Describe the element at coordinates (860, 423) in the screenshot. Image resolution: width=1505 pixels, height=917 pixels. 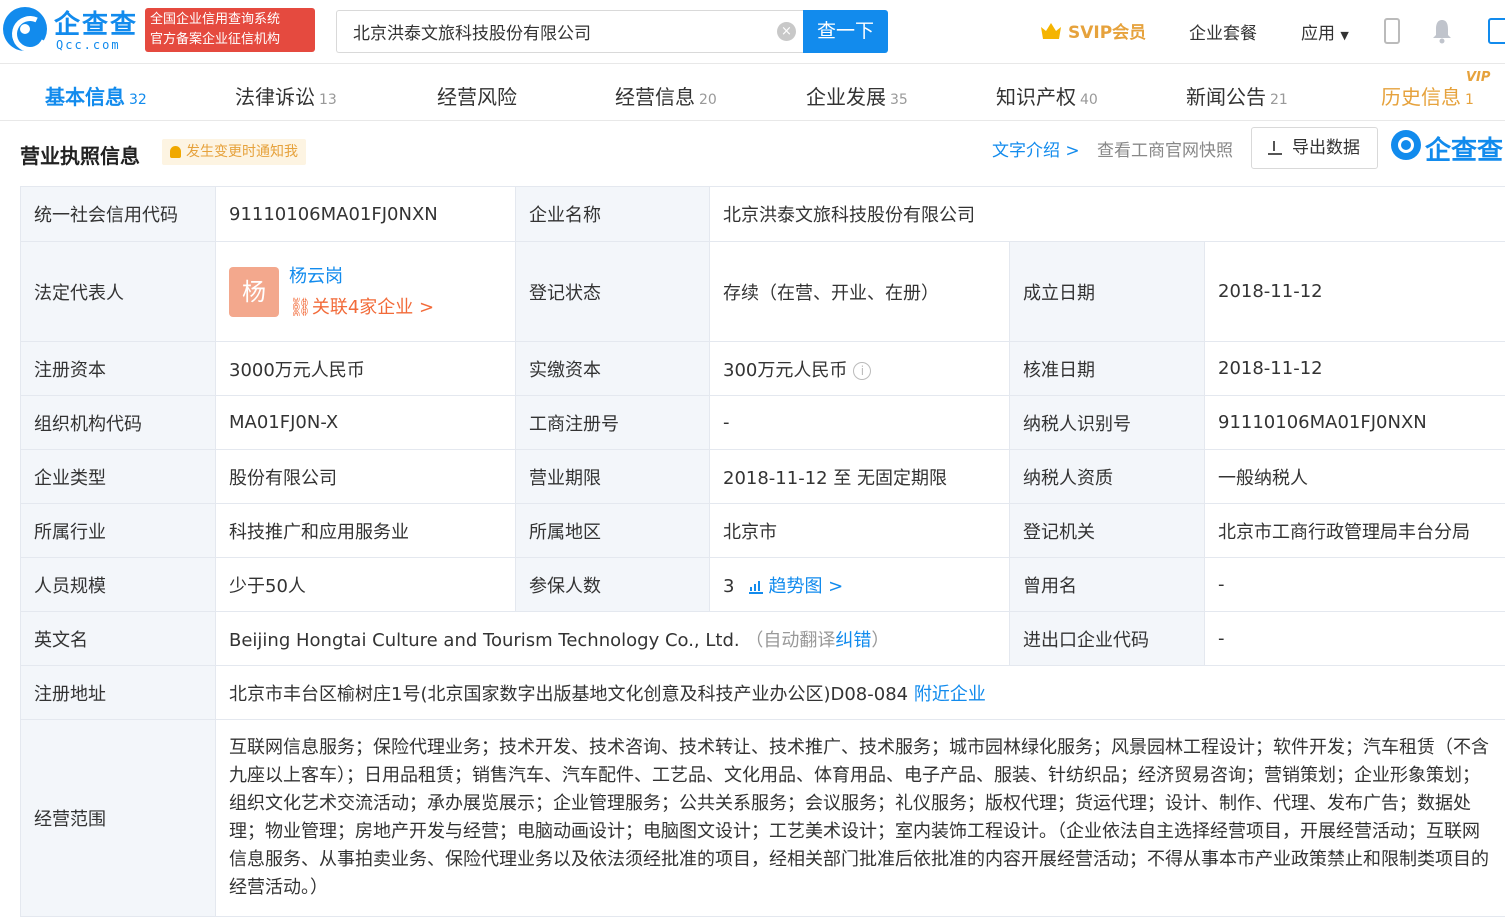
I see `biz-reg-no: -` at that location.